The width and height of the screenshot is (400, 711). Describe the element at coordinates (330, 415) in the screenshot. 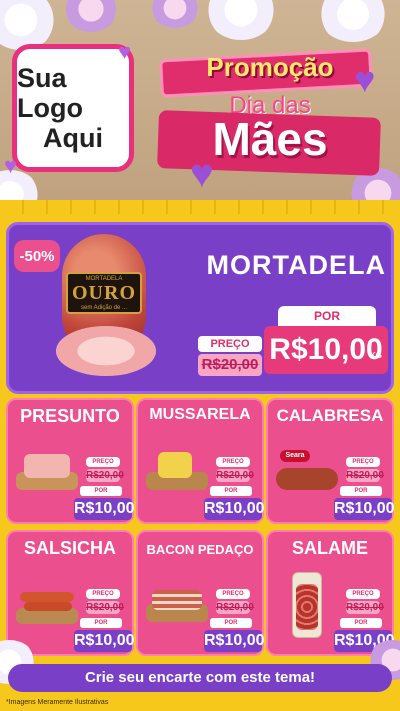

I see `product-name: CALABRESA` at that location.